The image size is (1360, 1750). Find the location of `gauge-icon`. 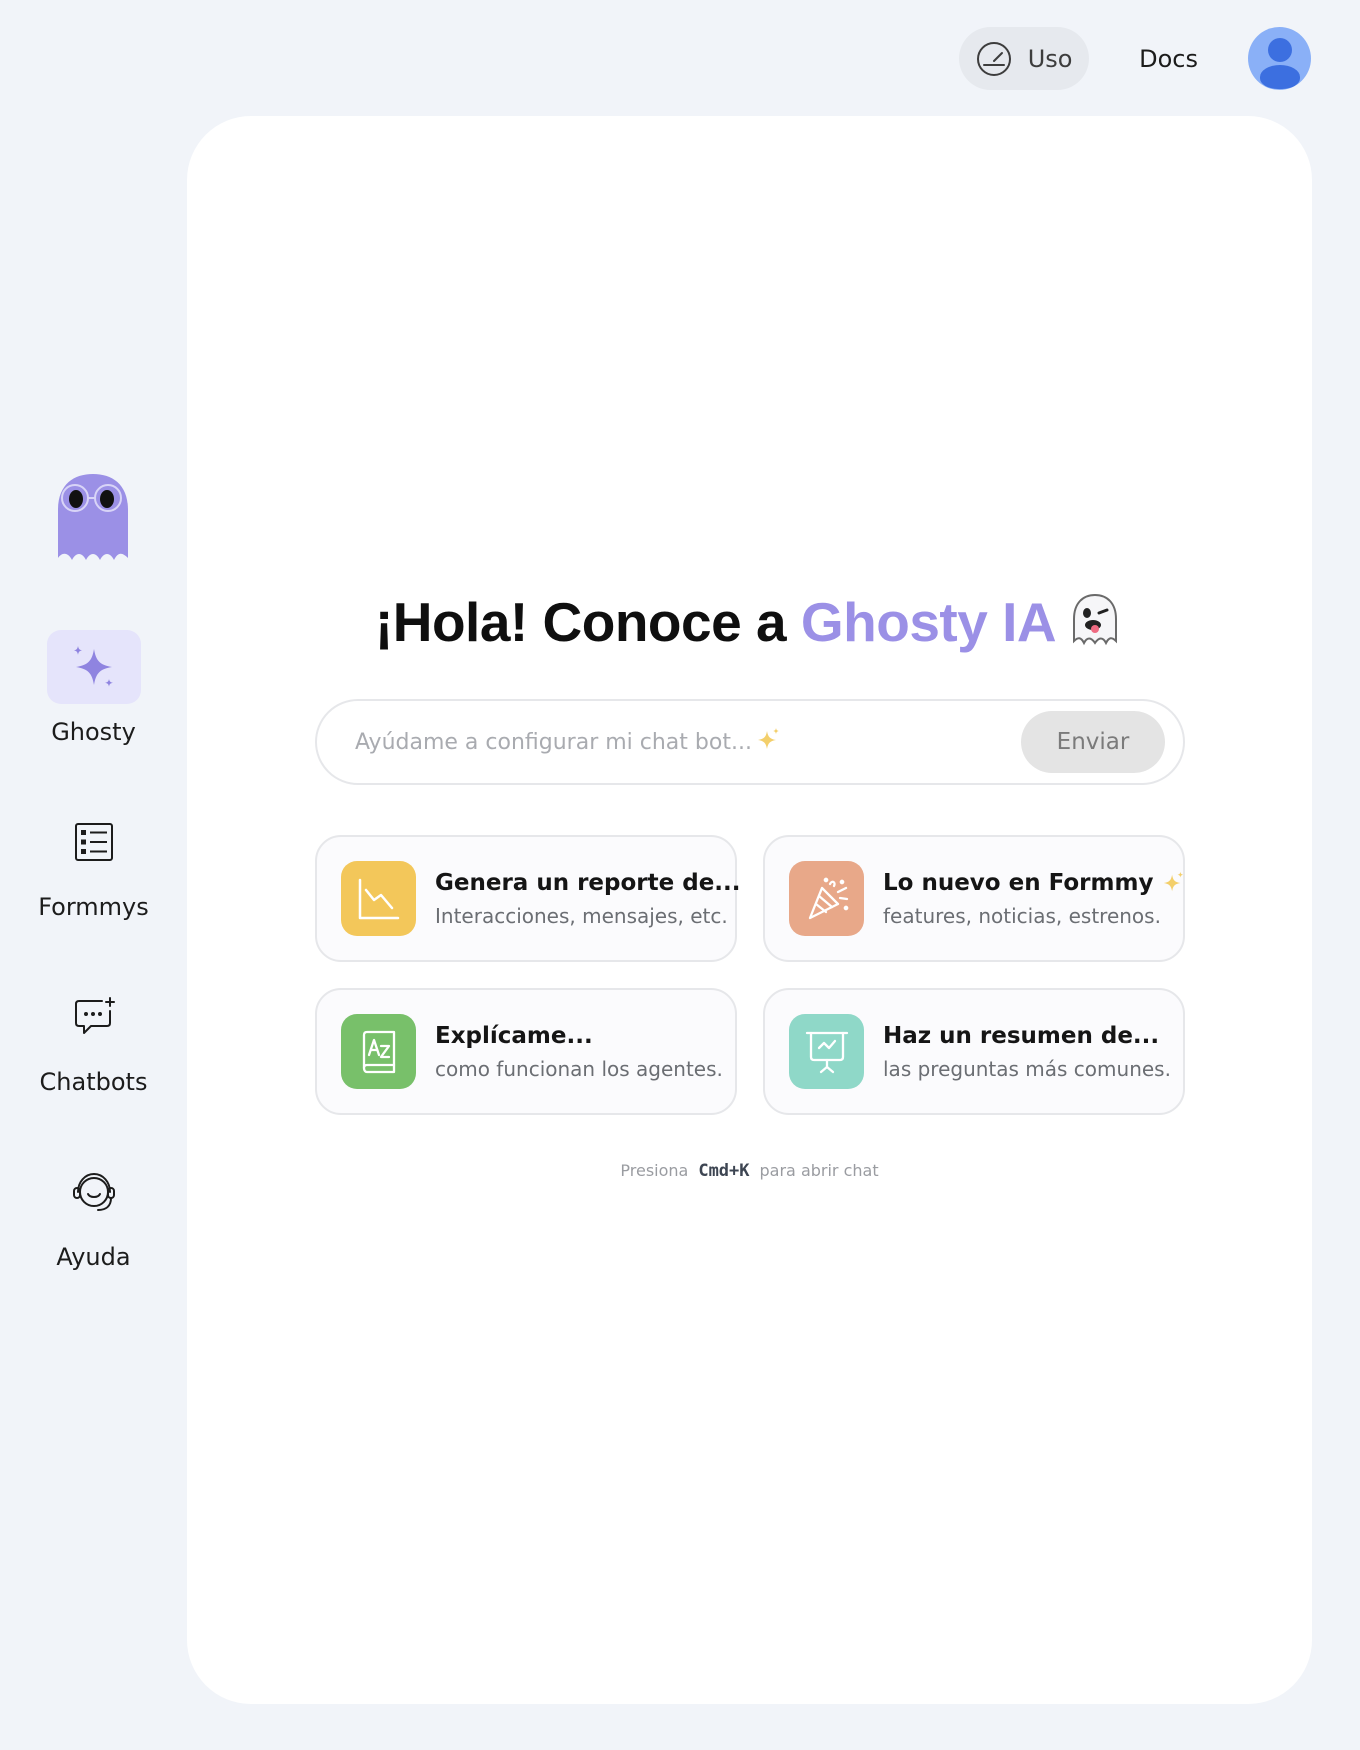

gauge-icon is located at coordinates (994, 59).